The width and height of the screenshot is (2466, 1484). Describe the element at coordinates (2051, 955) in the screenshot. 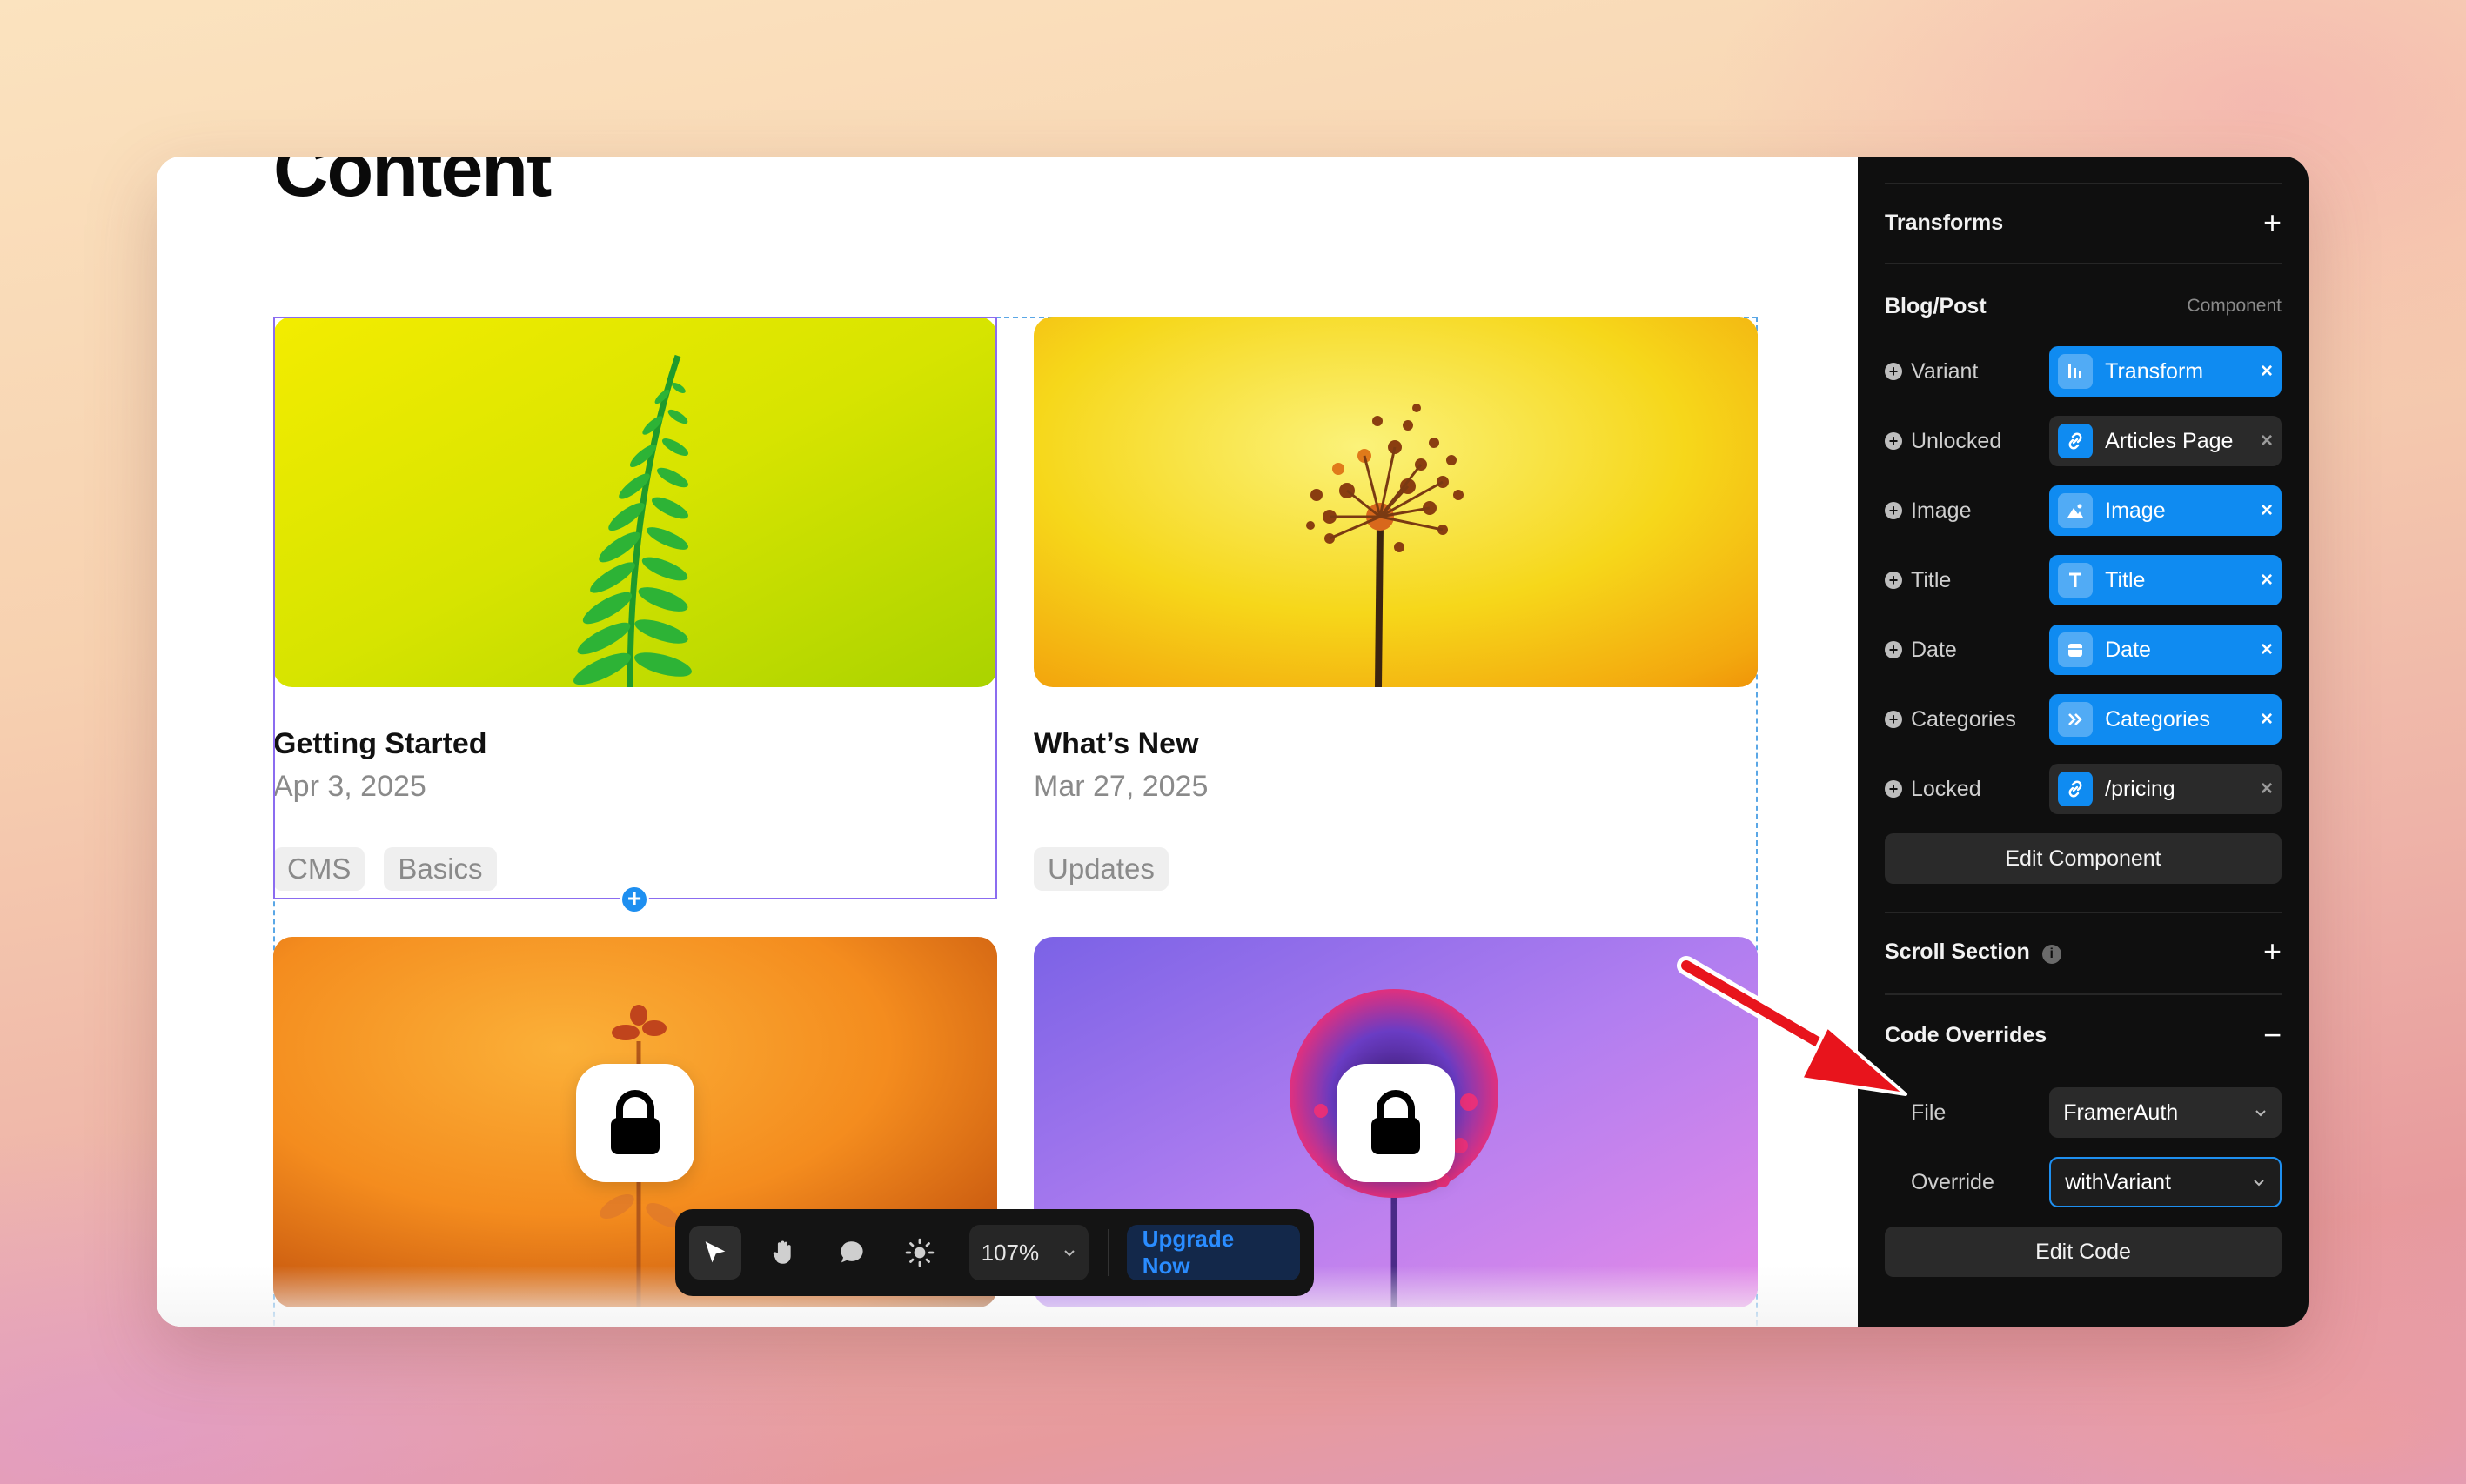

I see `info-icon: i` at that location.